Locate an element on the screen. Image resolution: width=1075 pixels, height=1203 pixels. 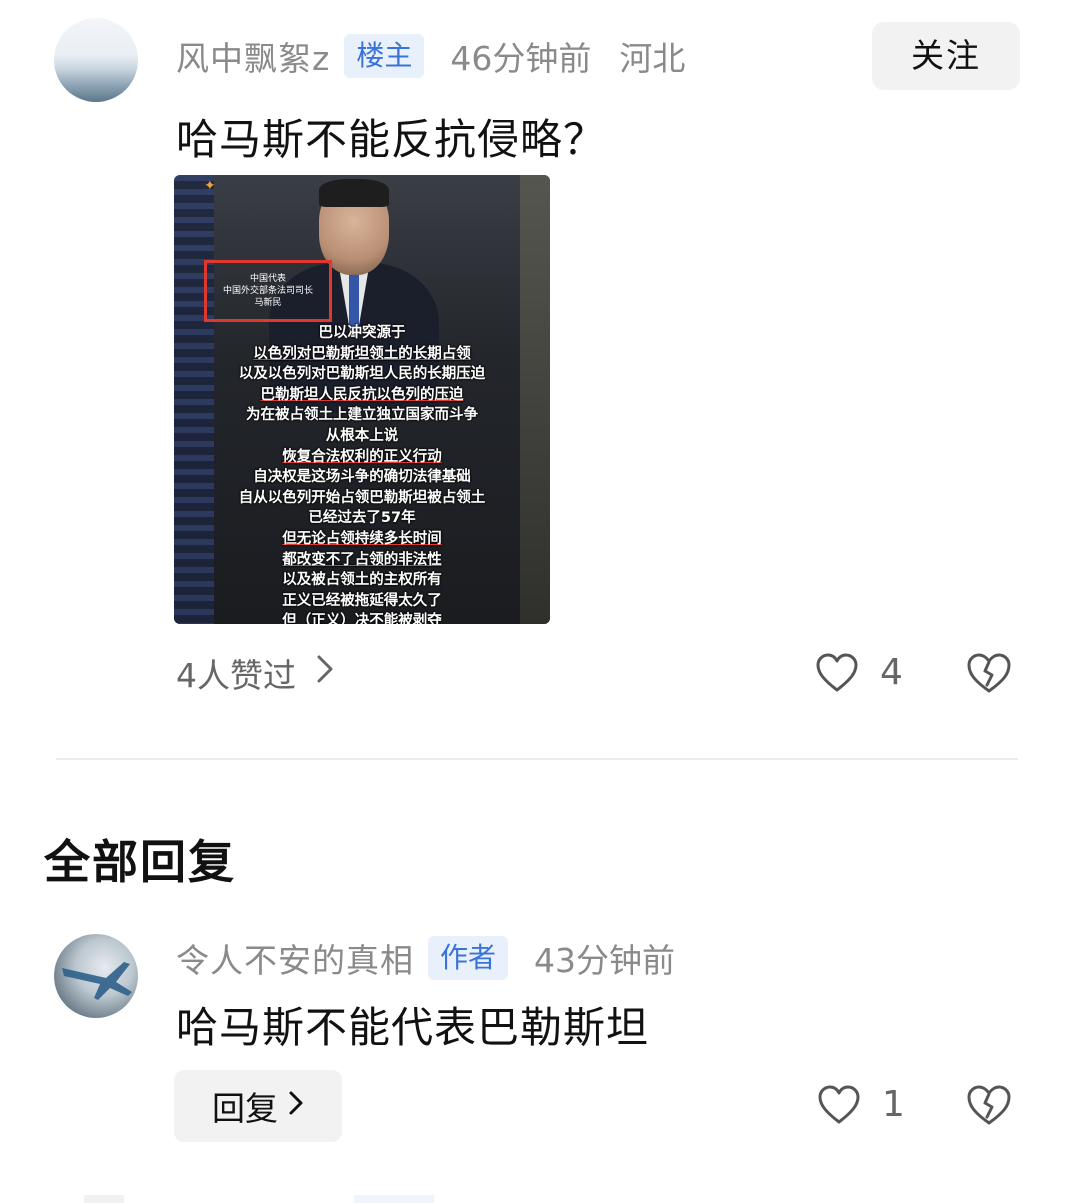
subtitle-line: 正义已经被拖延得太久了 is located at coordinates (362, 600).